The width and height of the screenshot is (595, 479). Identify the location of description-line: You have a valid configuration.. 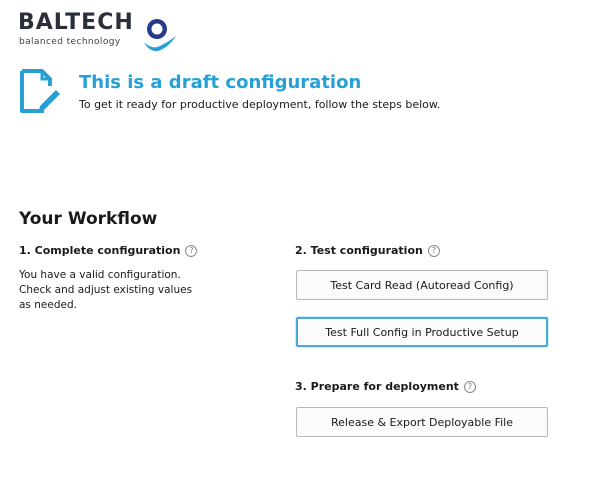
(100, 275).